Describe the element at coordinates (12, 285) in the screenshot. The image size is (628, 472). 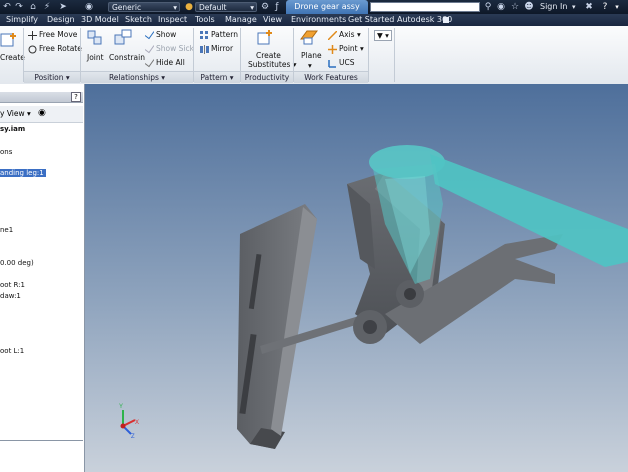
I see `tree-item-foot-r: oot R:1` at that location.